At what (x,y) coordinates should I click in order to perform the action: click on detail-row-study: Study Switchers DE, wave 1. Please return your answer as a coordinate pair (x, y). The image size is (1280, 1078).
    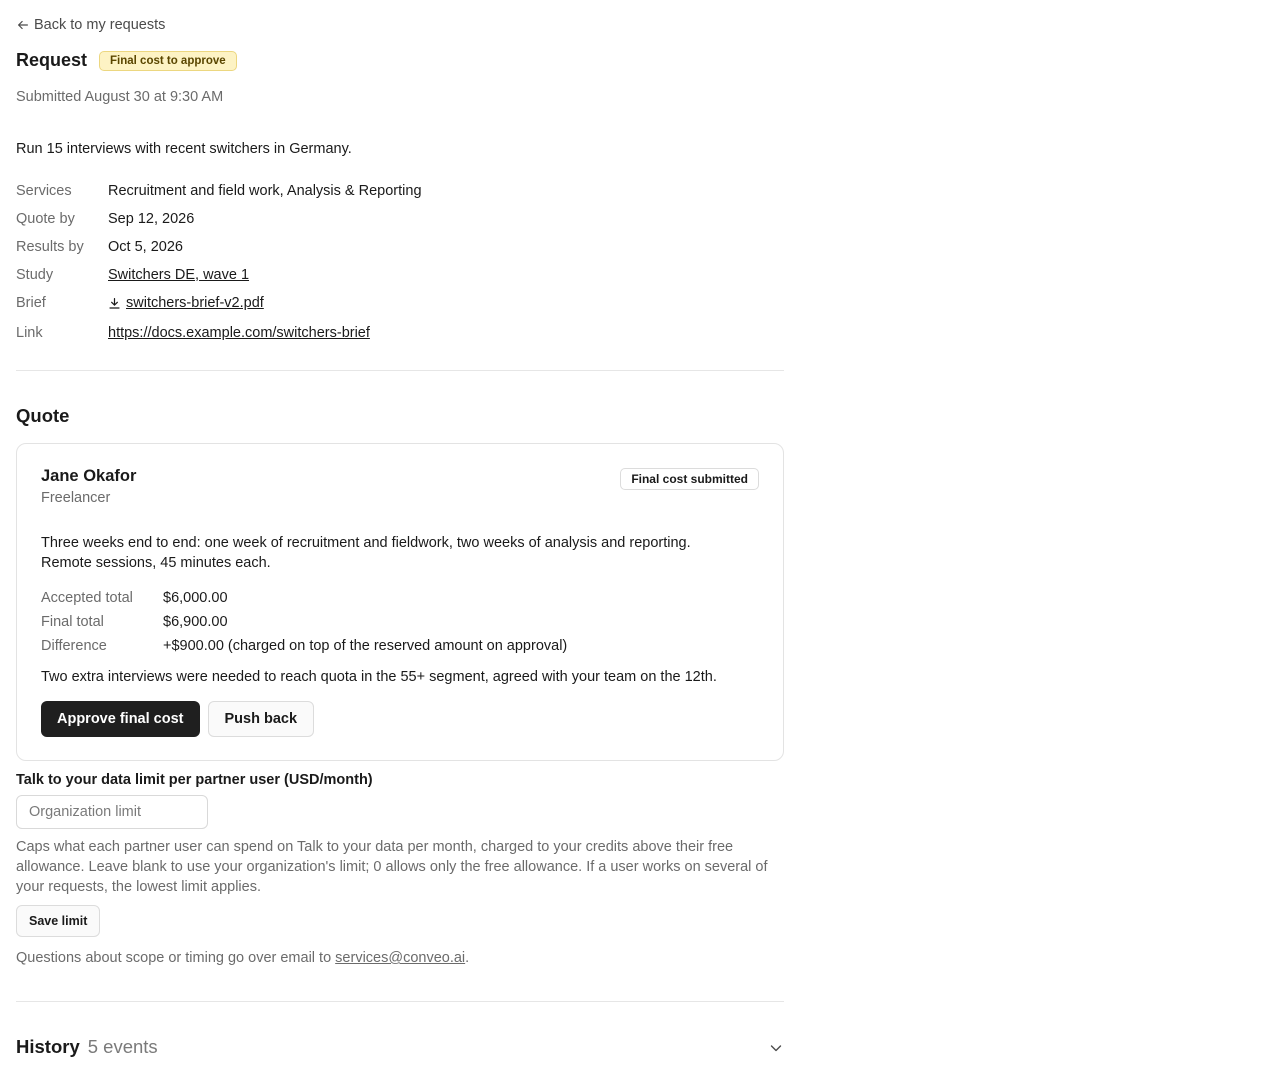
    Looking at the image, I should click on (219, 275).